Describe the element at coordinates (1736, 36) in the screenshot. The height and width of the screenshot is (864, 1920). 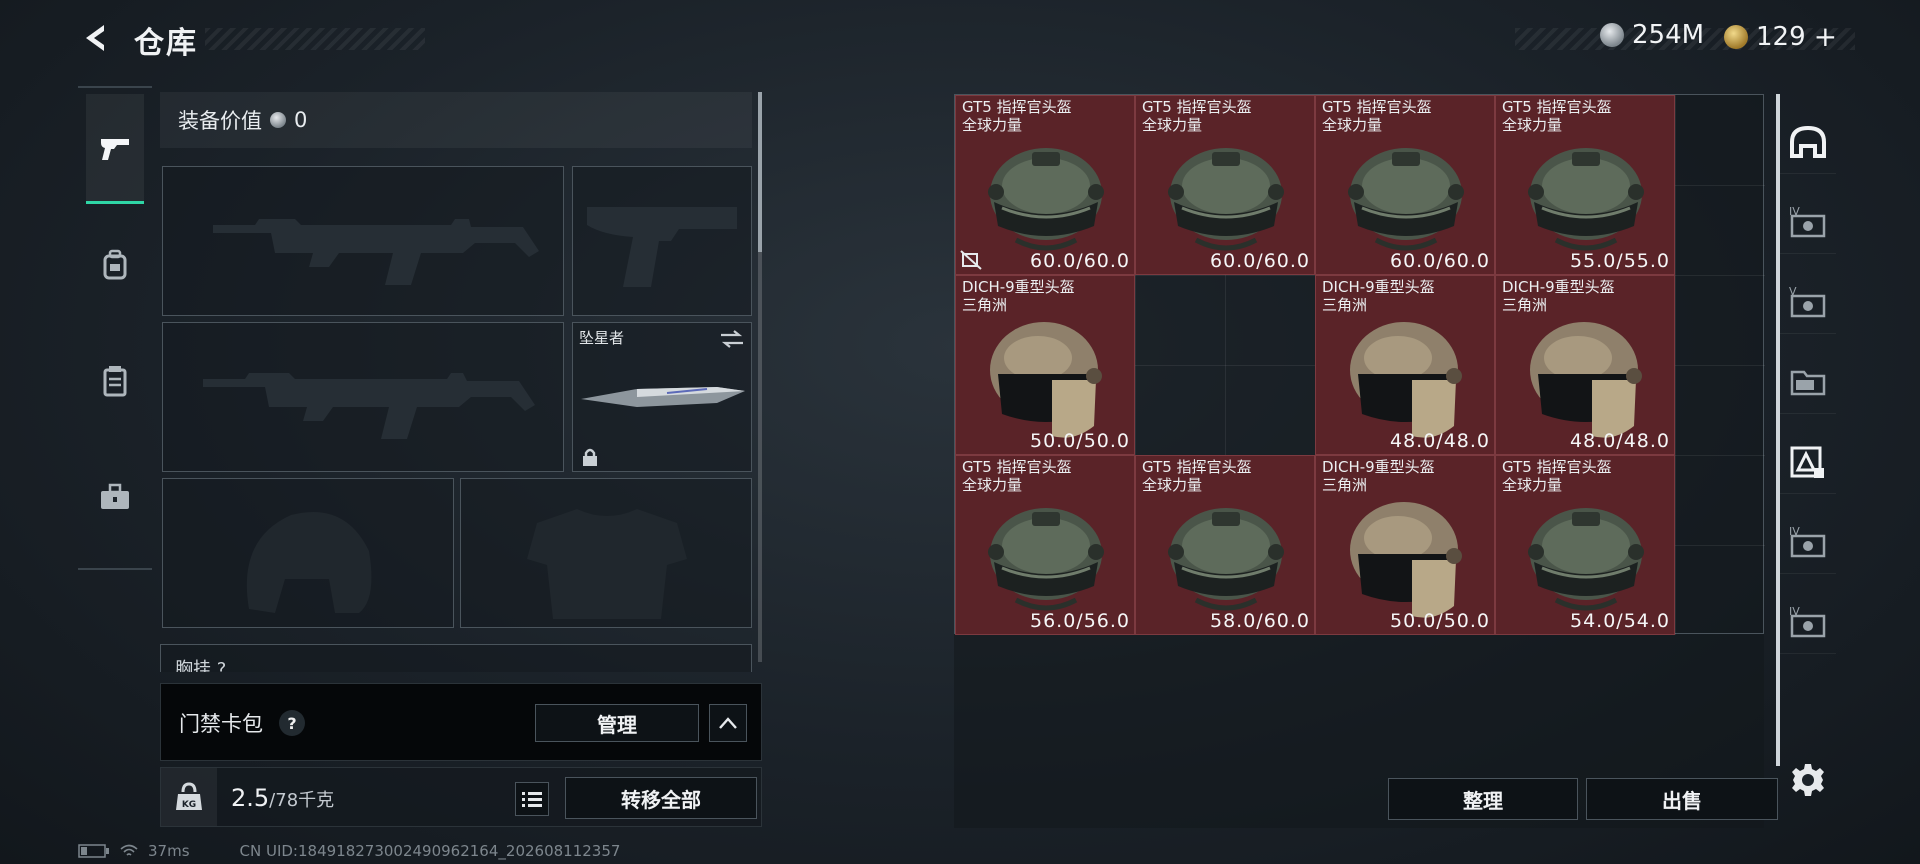
I see `gold-coin-icon` at that location.